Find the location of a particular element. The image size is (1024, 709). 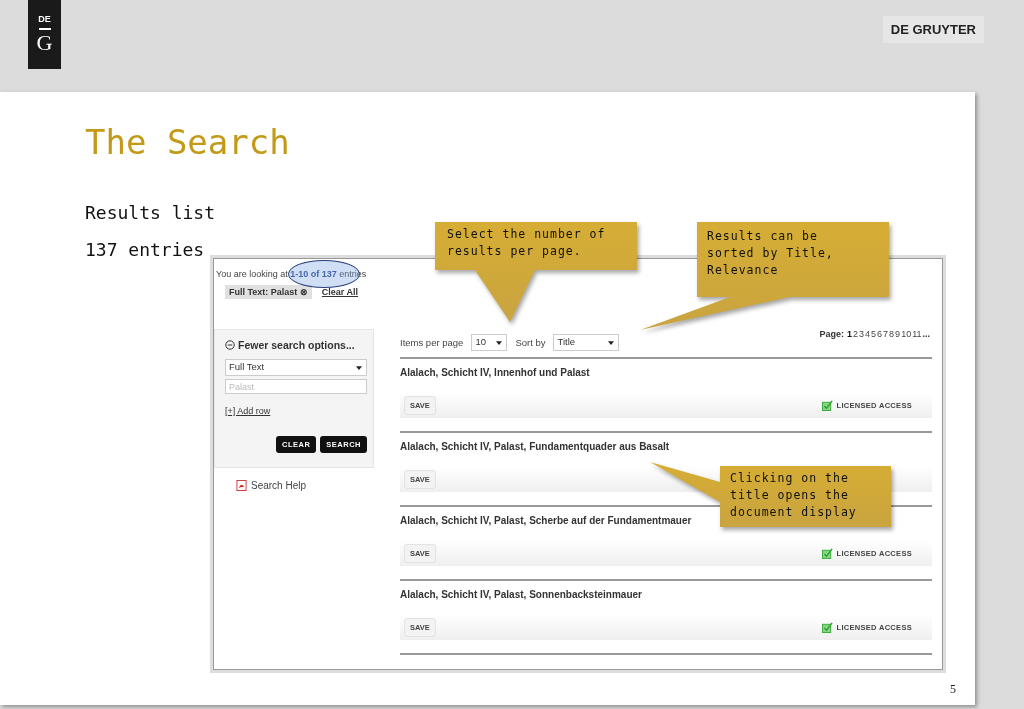

sort-select: Title is located at coordinates (586, 342).